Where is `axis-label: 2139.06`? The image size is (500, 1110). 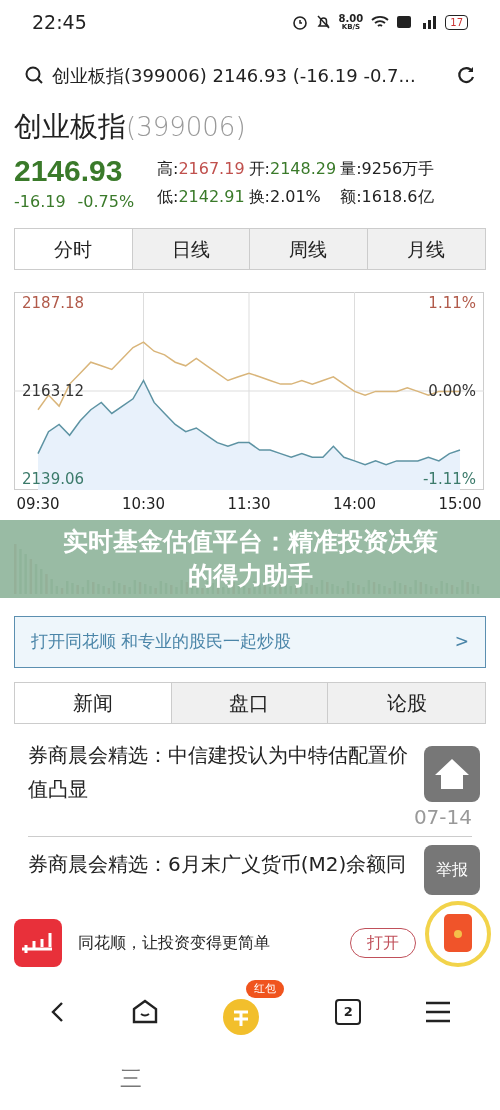
axis-label: 2139.06 is located at coordinates (53, 479).